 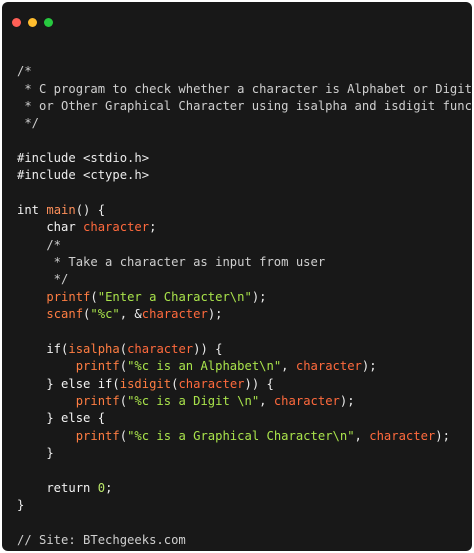 I want to click on window-controls, so click(x=32, y=22).